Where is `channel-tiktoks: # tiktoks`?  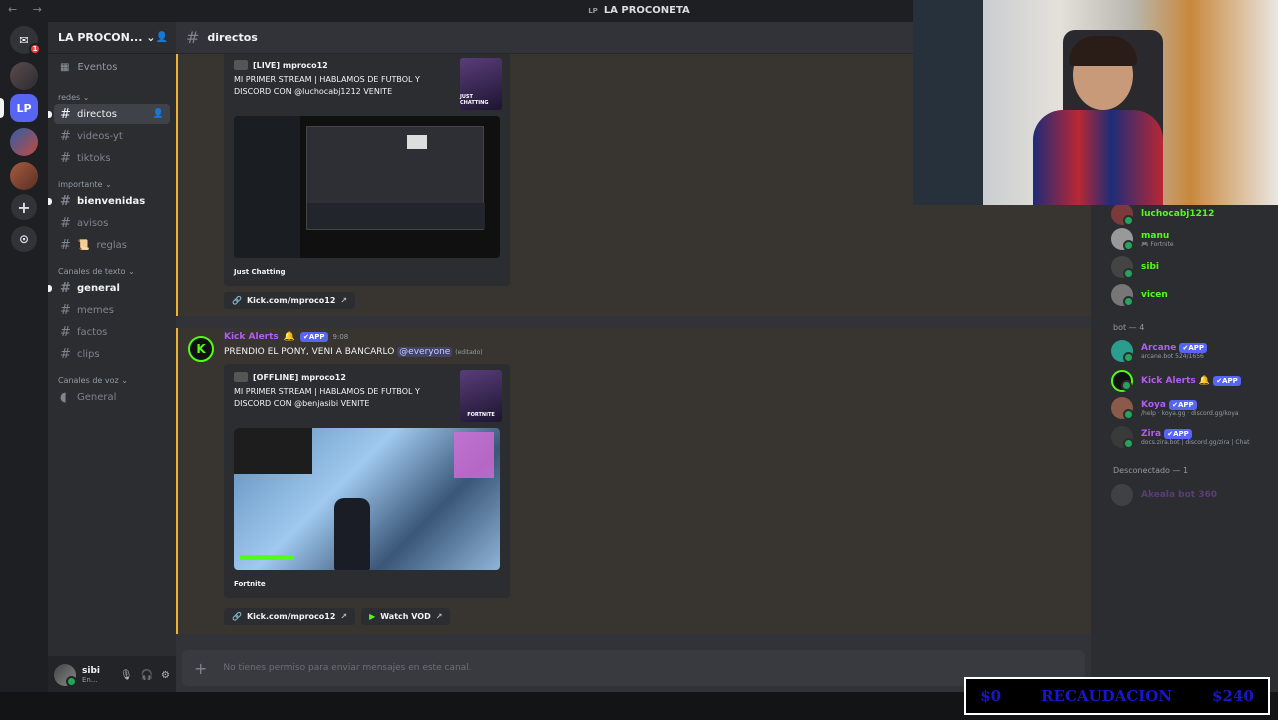 channel-tiktoks: # tiktoks is located at coordinates (112, 158).